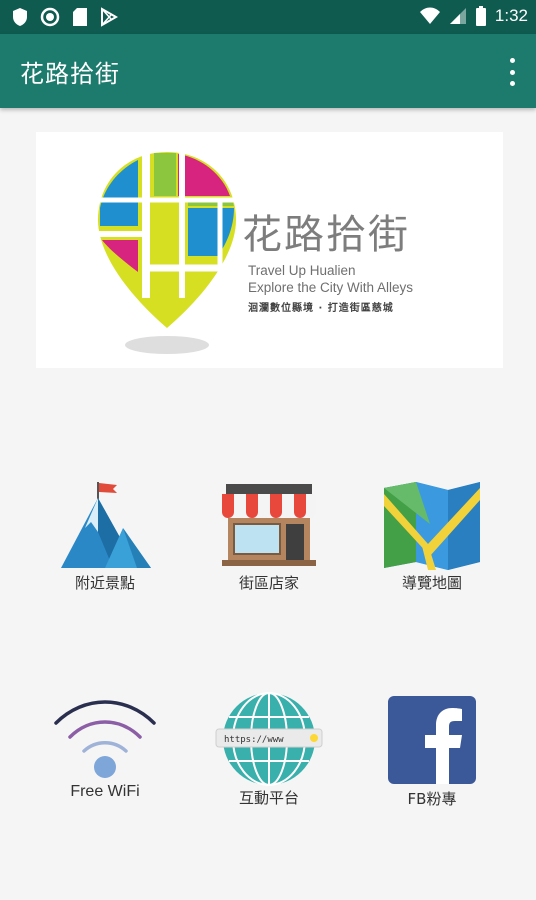 The width and height of the screenshot is (536, 900). I want to click on menu-label: 導覽地圖, so click(431, 583).